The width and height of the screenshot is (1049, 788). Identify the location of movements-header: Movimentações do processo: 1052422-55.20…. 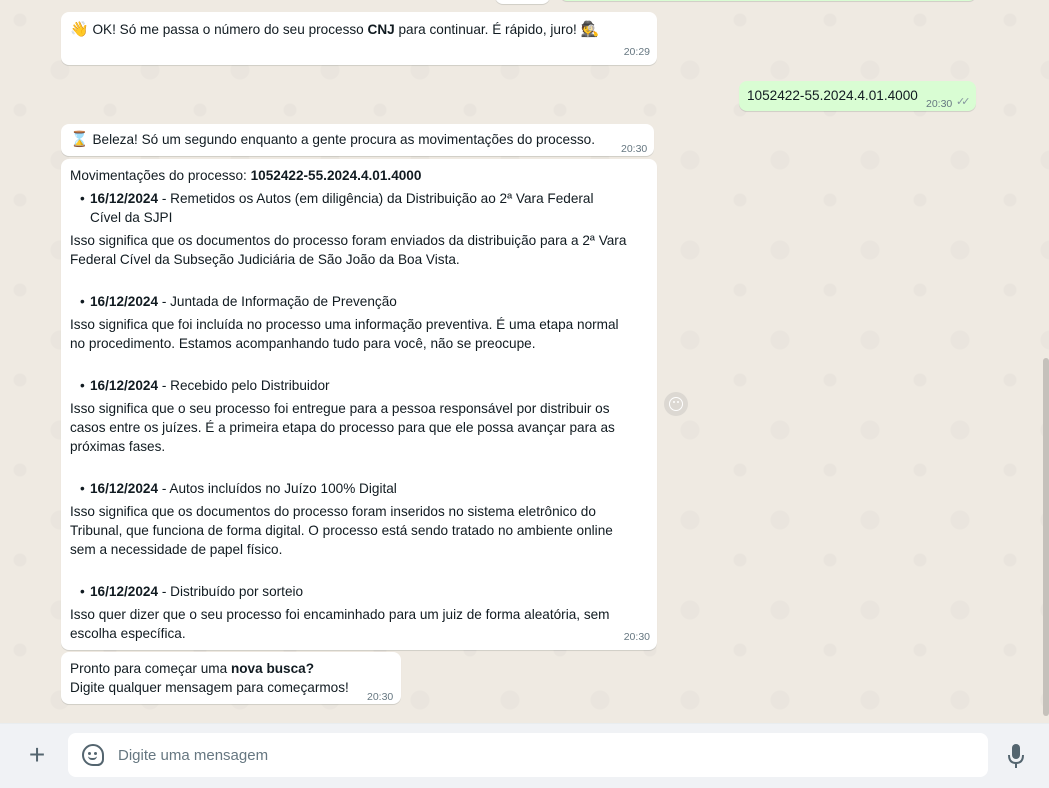
(246, 175).